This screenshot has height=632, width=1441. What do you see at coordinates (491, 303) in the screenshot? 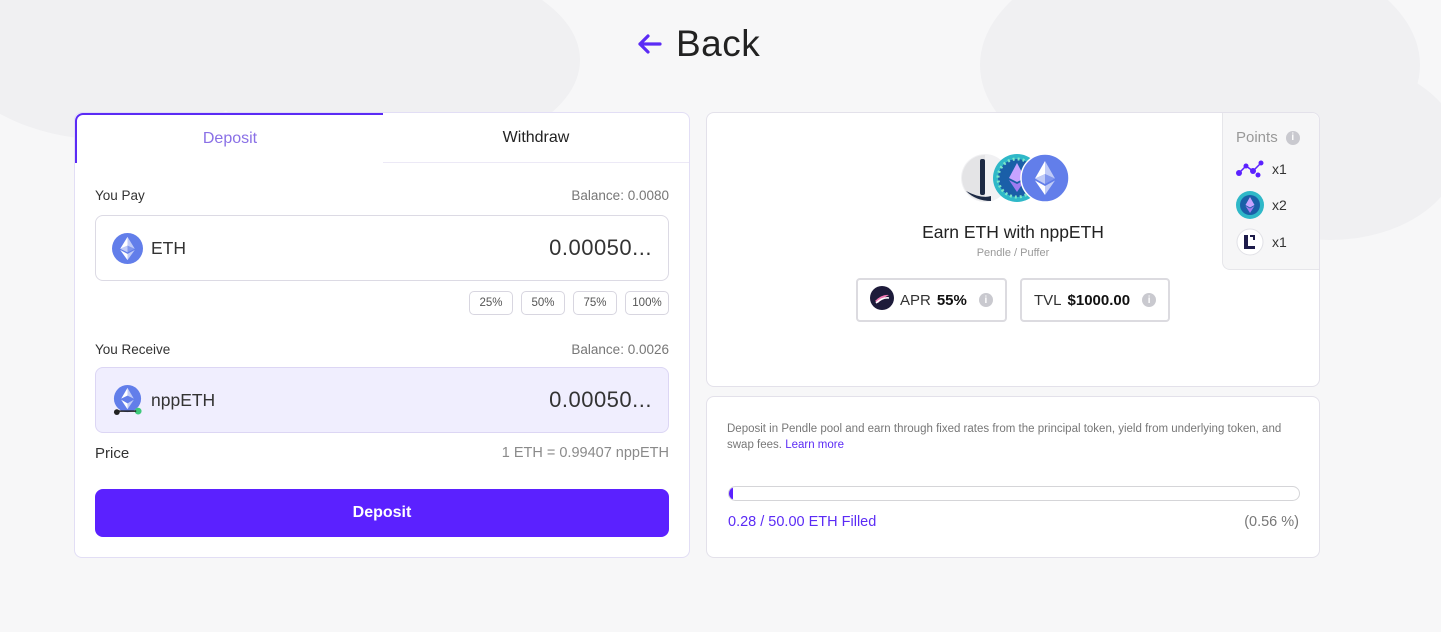
I see `percent-25-button: 25%` at bounding box center [491, 303].